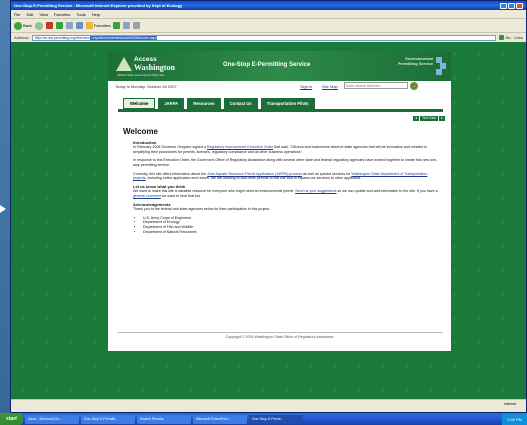 Image resolution: width=527 pixels, height=425 pixels. Describe the element at coordinates (59, 25) in the screenshot. I see `refresh-icon` at that location.